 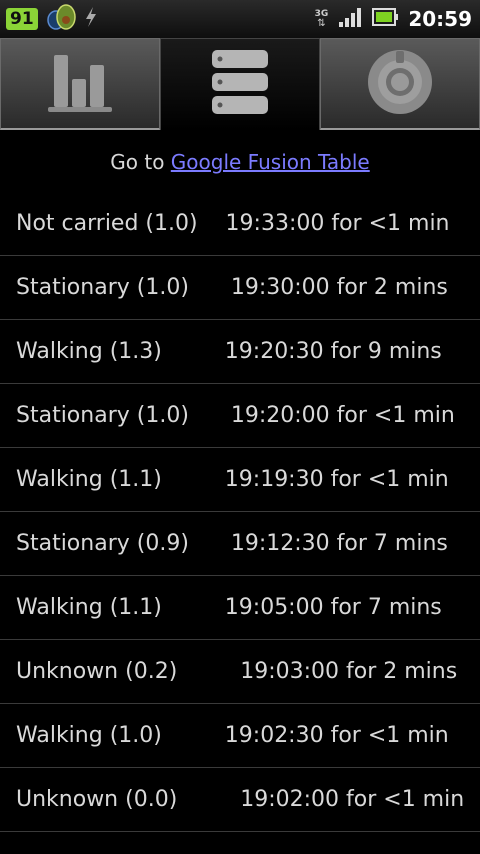 I want to click on settings-dial-icon, so click(x=400, y=84).